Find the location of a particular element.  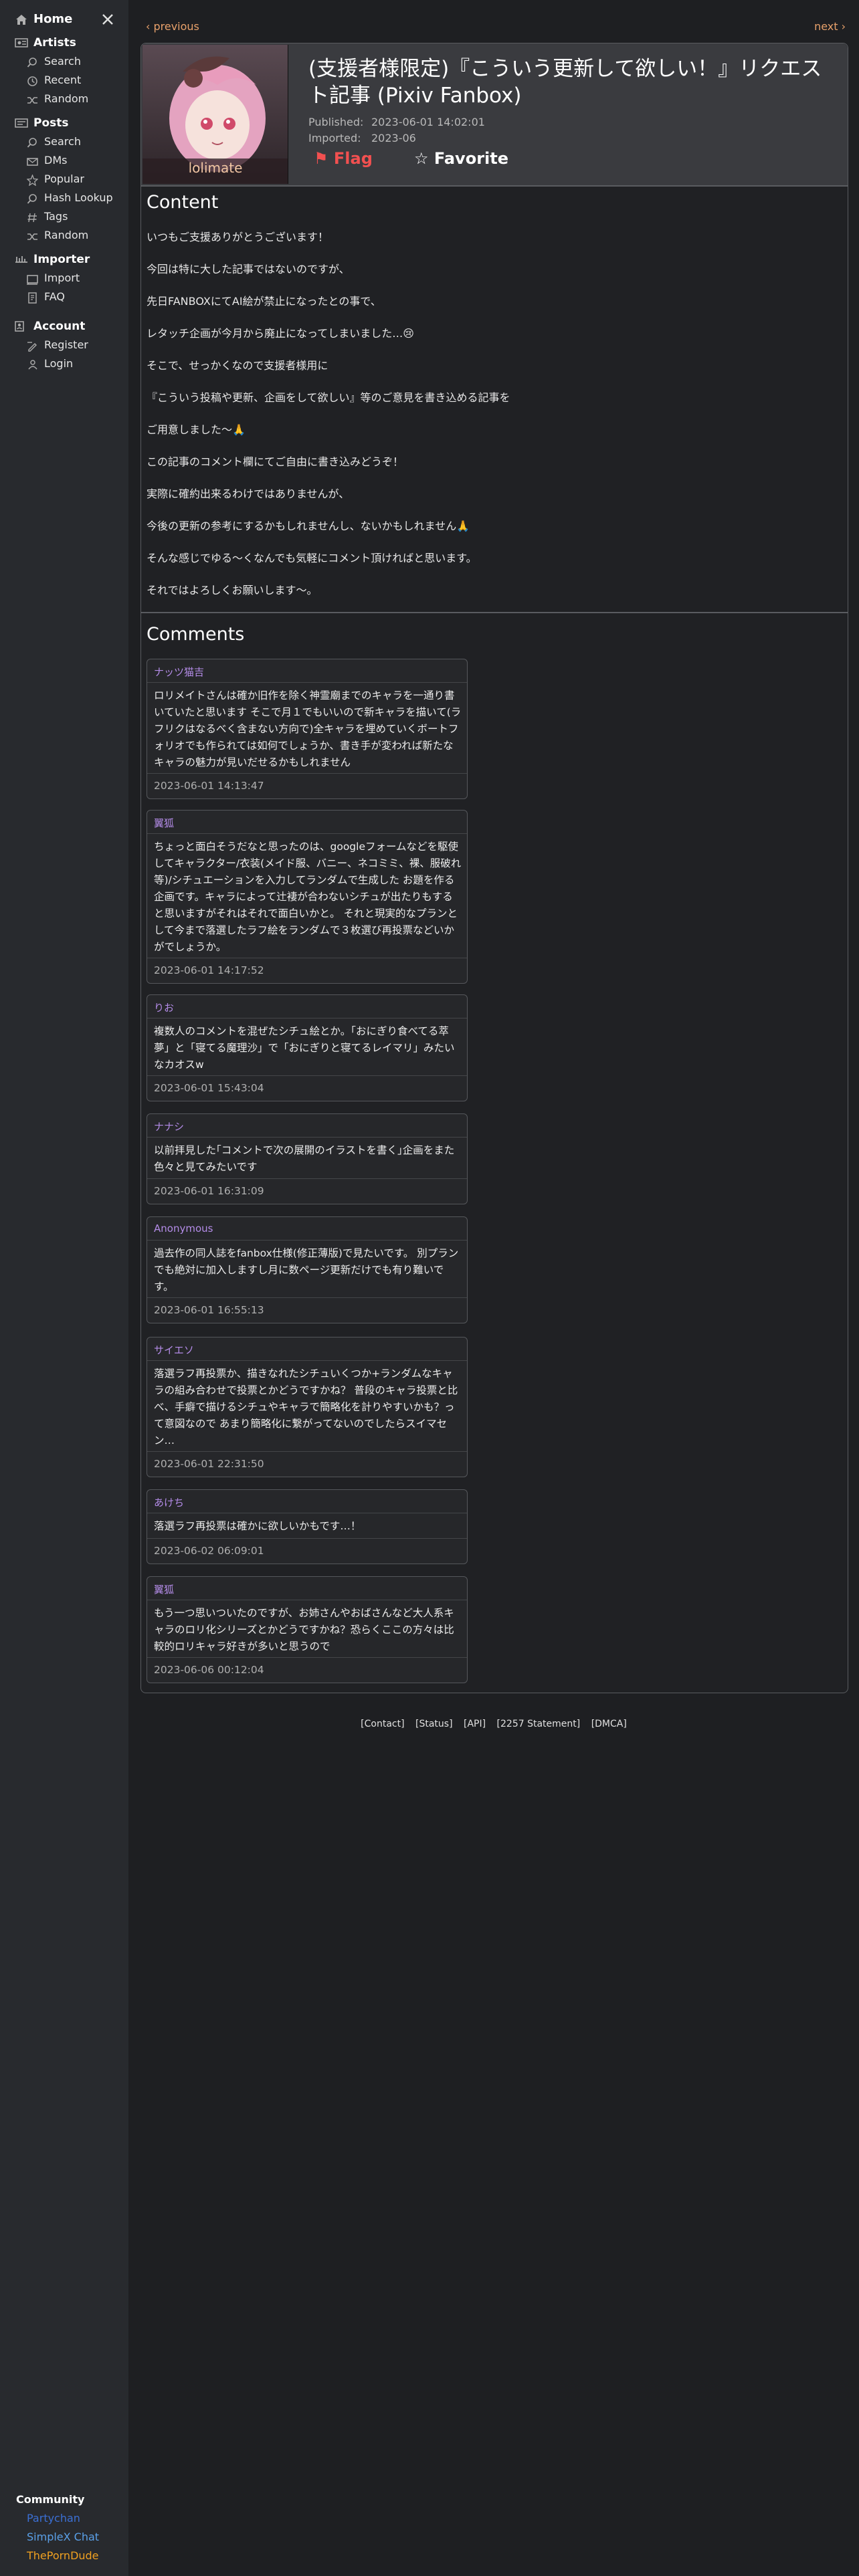

sidebar-section-importer-label: Importer is located at coordinates (61, 259).